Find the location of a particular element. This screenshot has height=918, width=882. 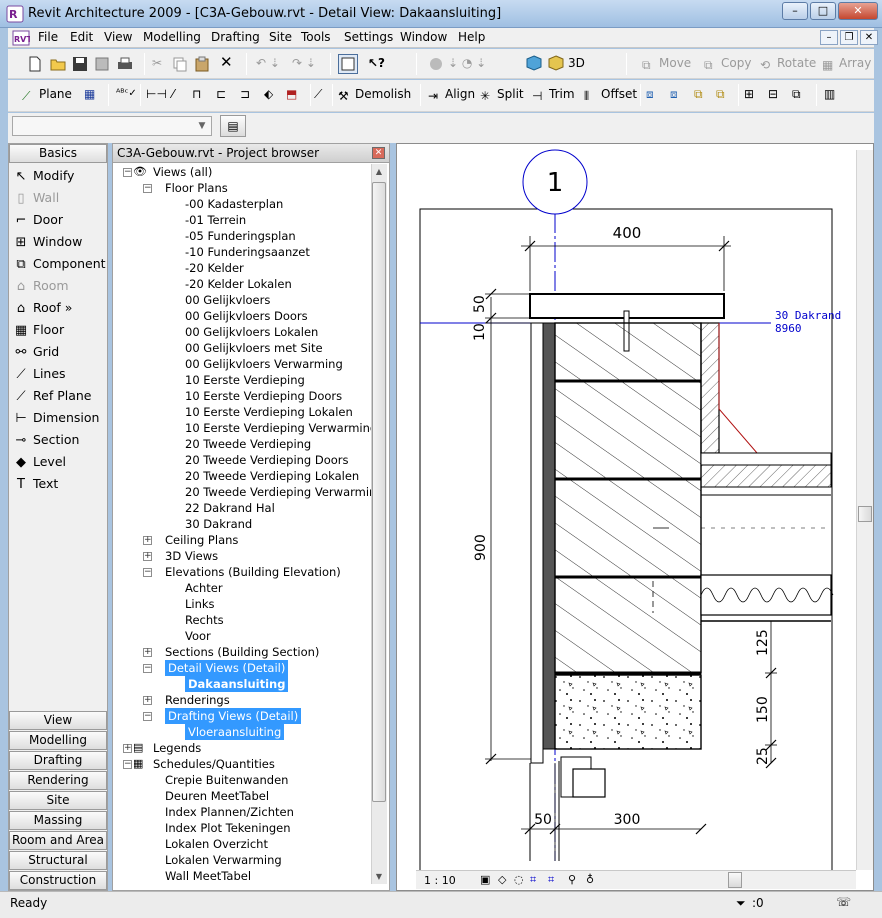

browser-view-item: Dakaansluiting is located at coordinates (237, 684).